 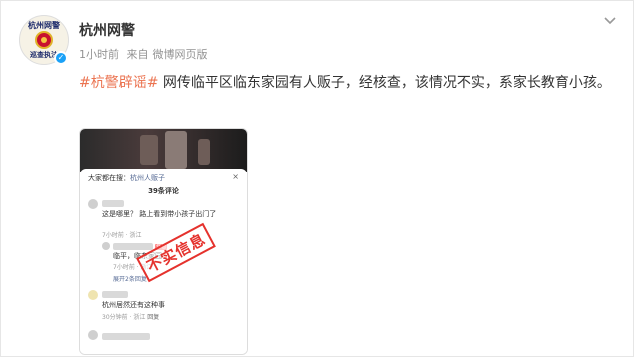 What do you see at coordinates (130, 279) in the screenshot?
I see `expand-replies: 展开2条回复` at bounding box center [130, 279].